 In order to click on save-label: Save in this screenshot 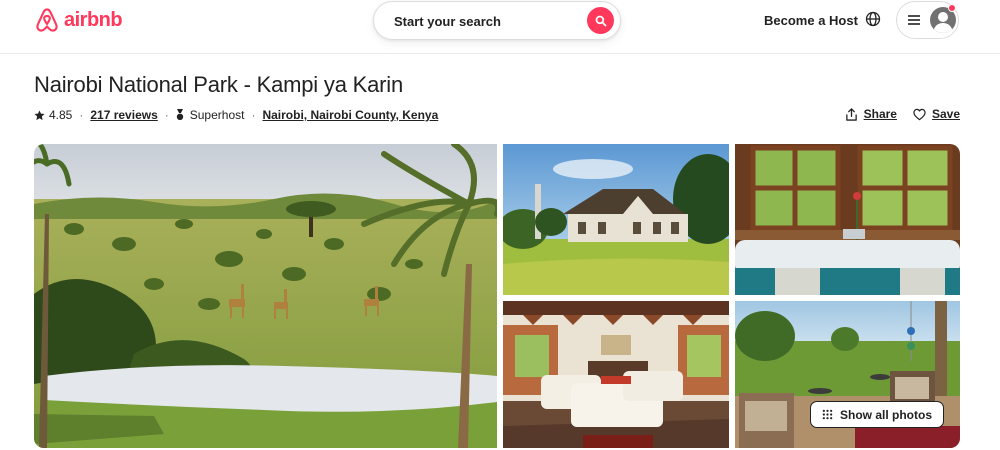, I will do `click(945, 114)`.